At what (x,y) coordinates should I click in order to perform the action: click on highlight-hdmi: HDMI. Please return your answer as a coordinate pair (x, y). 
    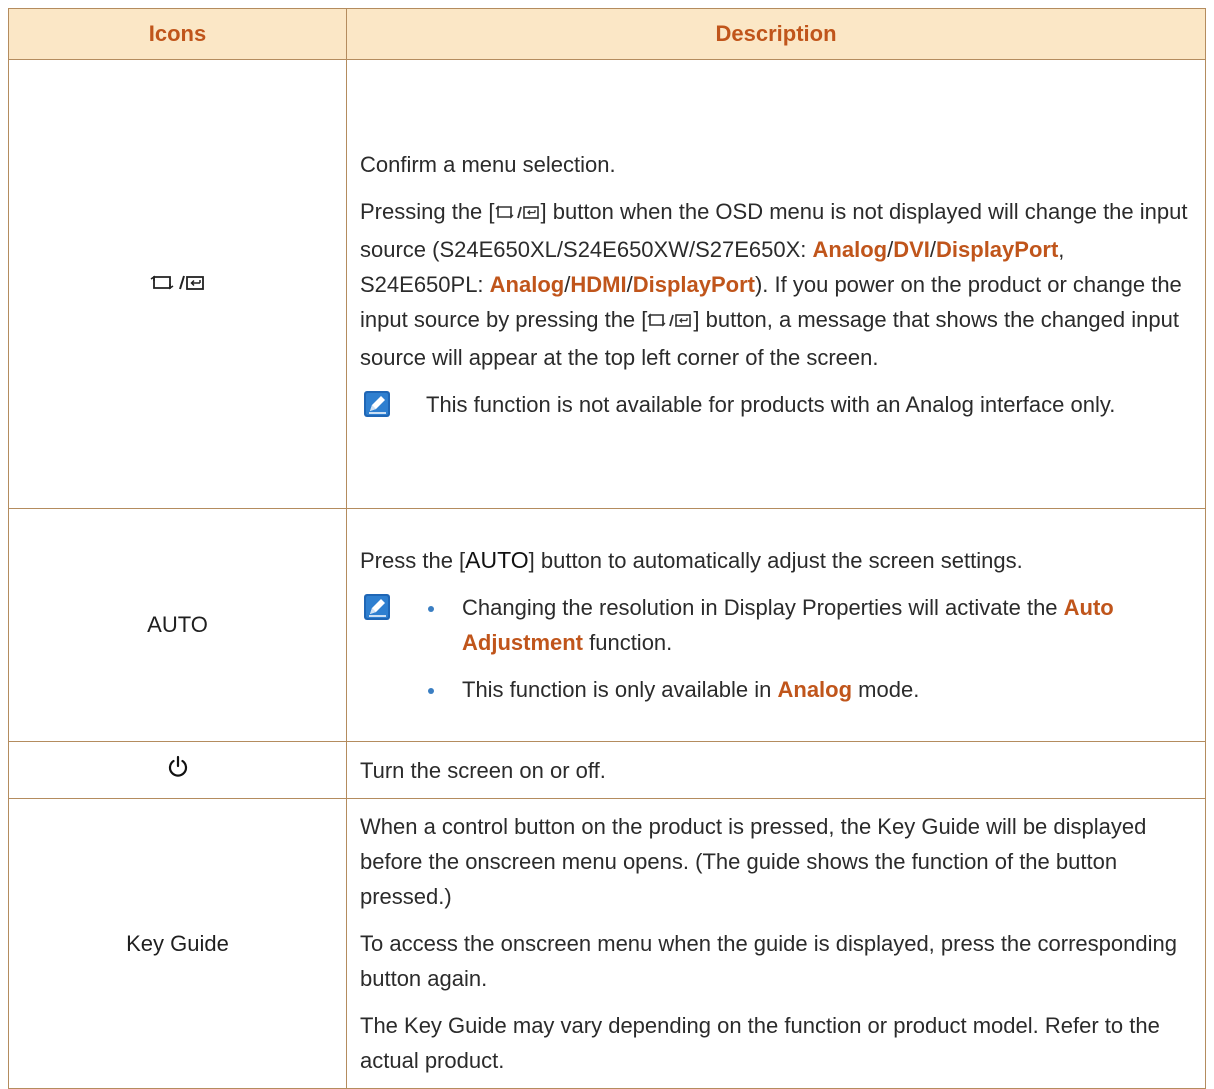
    Looking at the image, I should click on (598, 284).